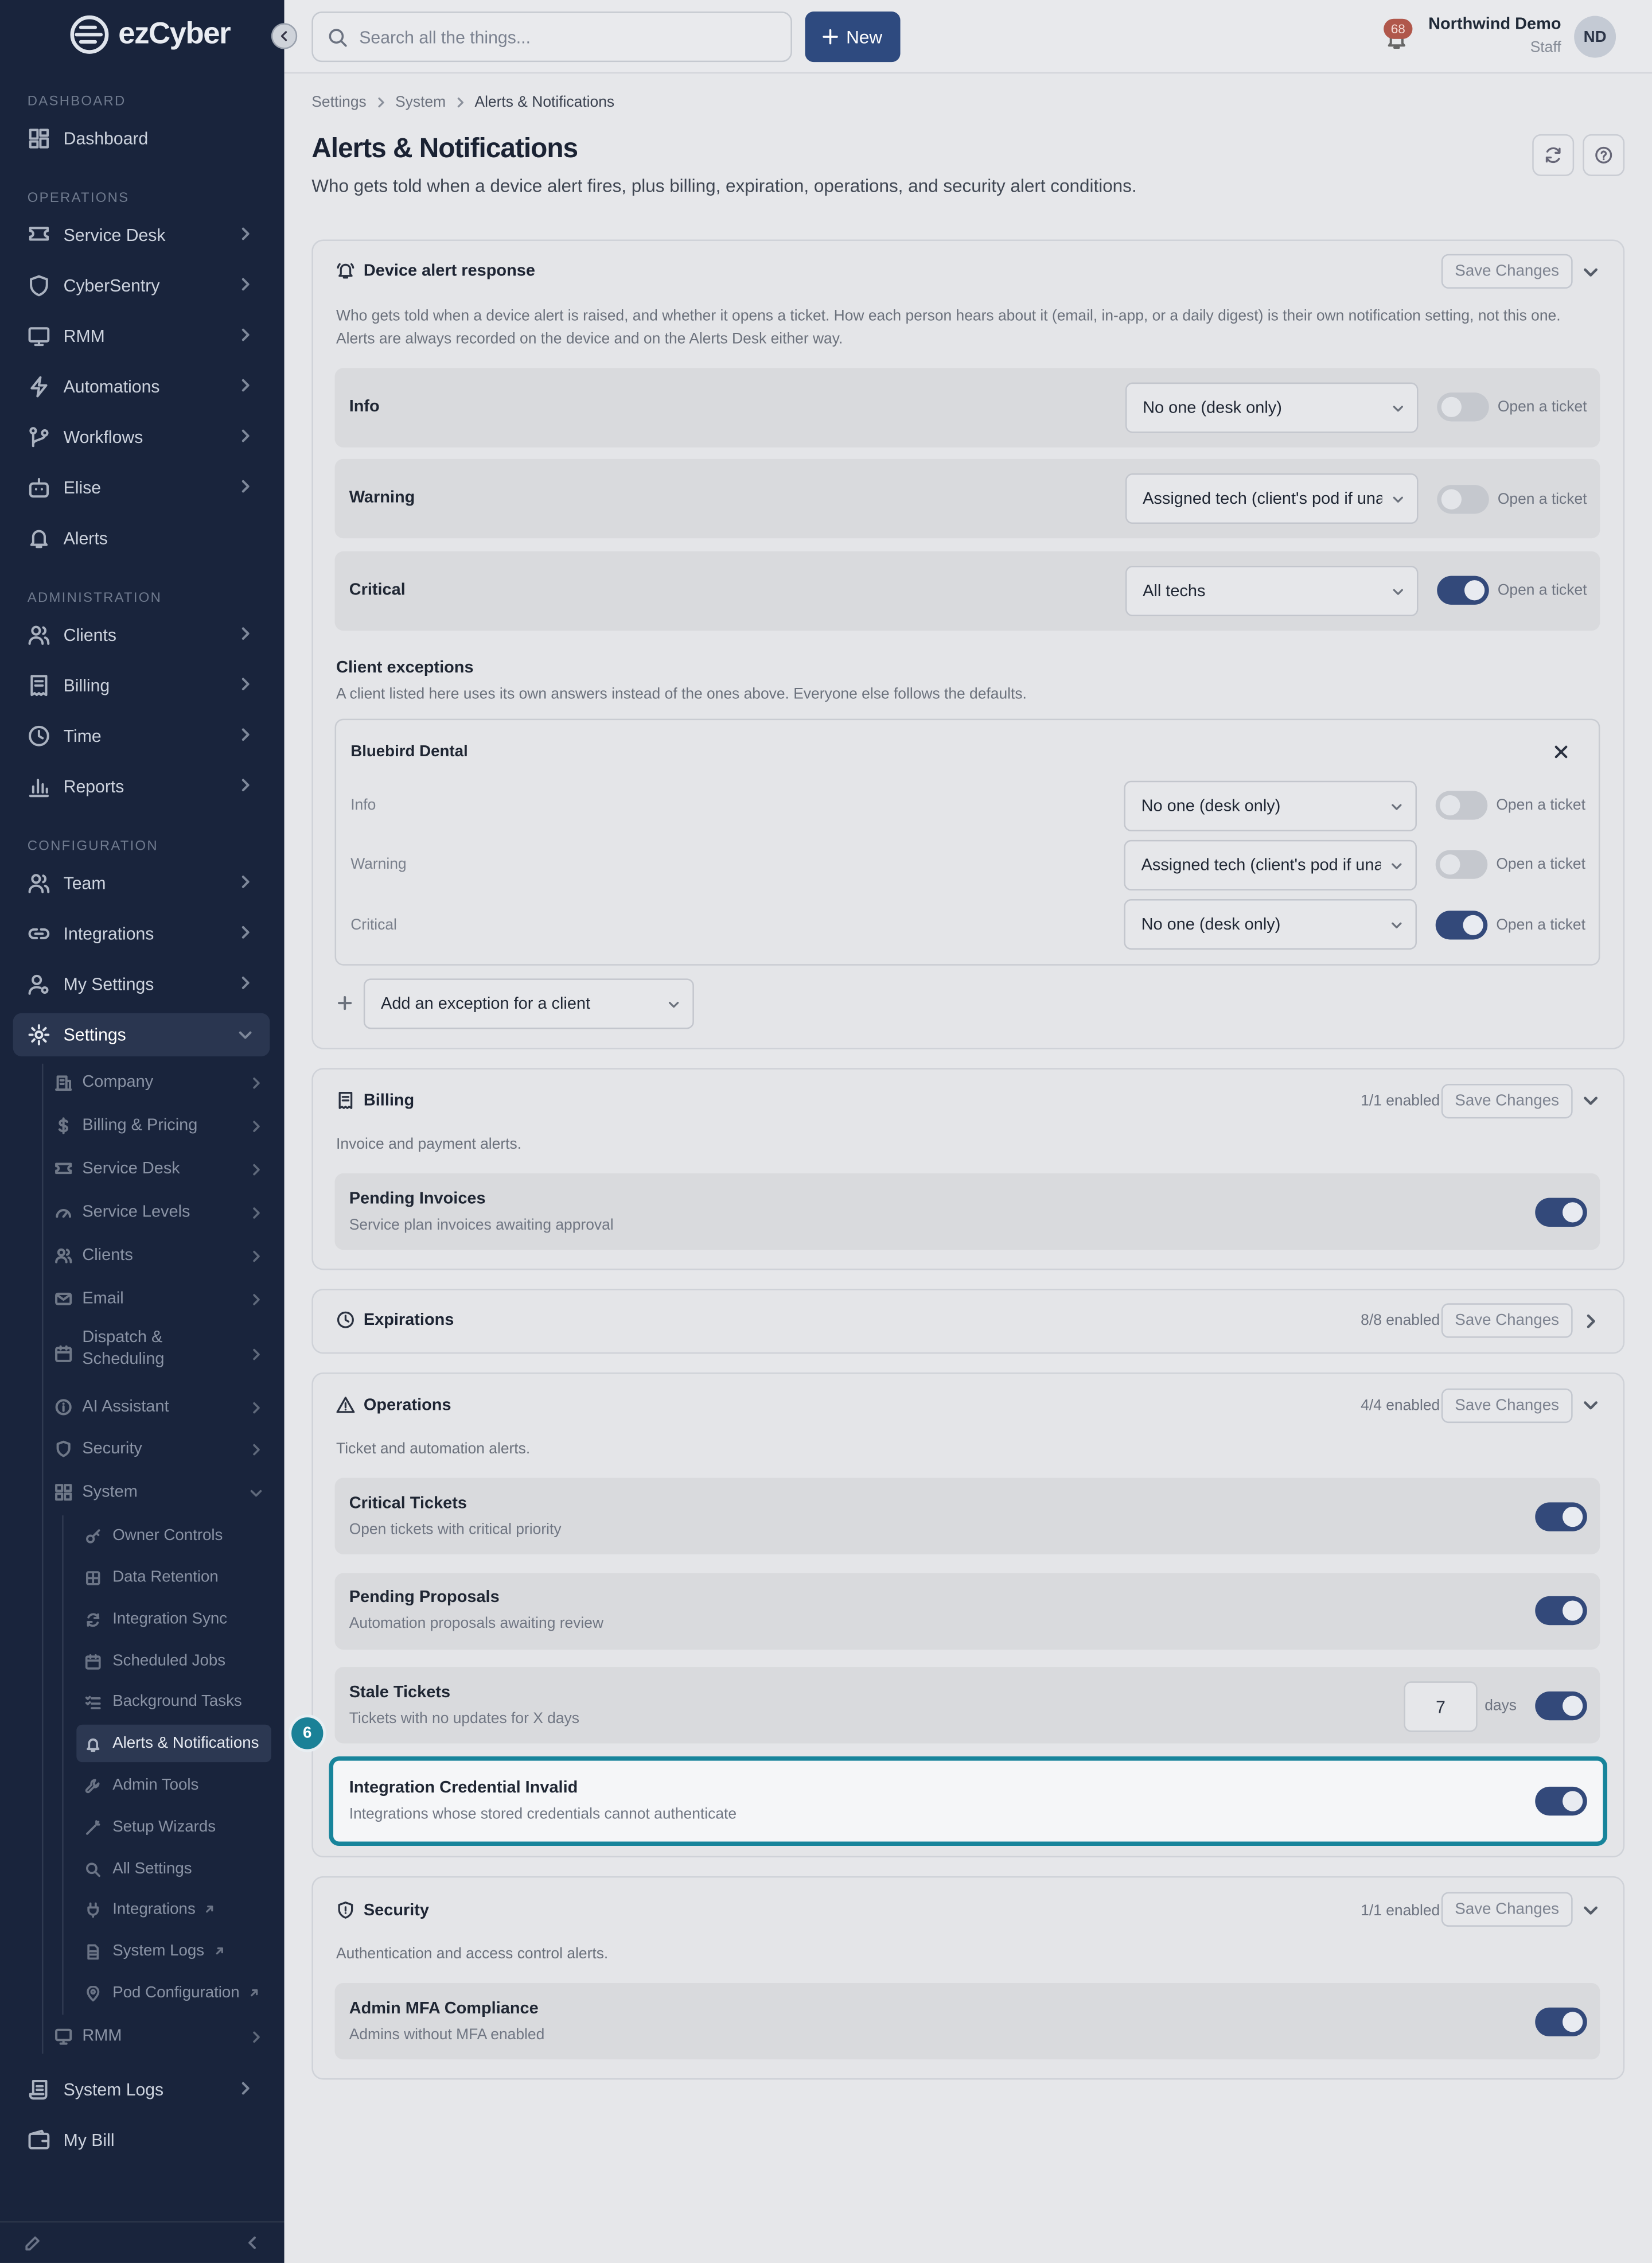 The image size is (1652, 2263). What do you see at coordinates (173, 1619) in the screenshot?
I see `system-sub-integration-sync: Integration Sync` at bounding box center [173, 1619].